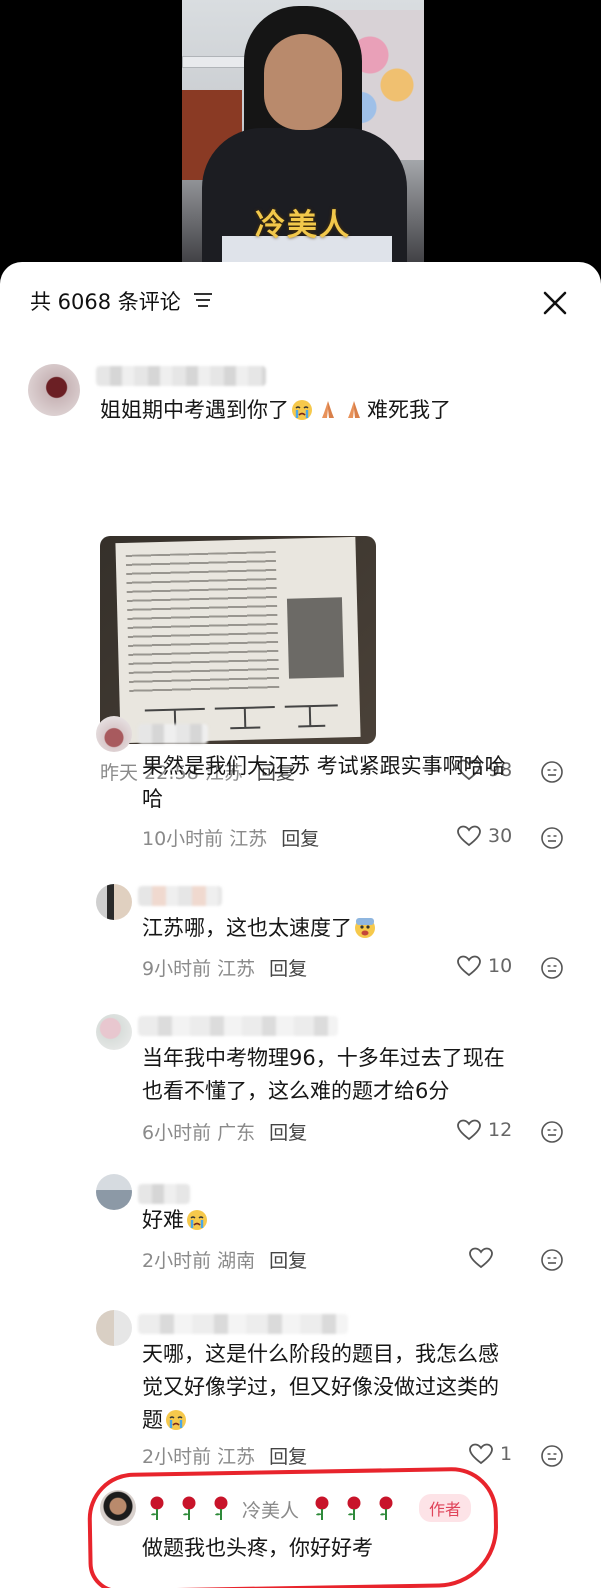  Describe the element at coordinates (303, 225) in the screenshot. I see `video-caption: 冷美人` at that location.